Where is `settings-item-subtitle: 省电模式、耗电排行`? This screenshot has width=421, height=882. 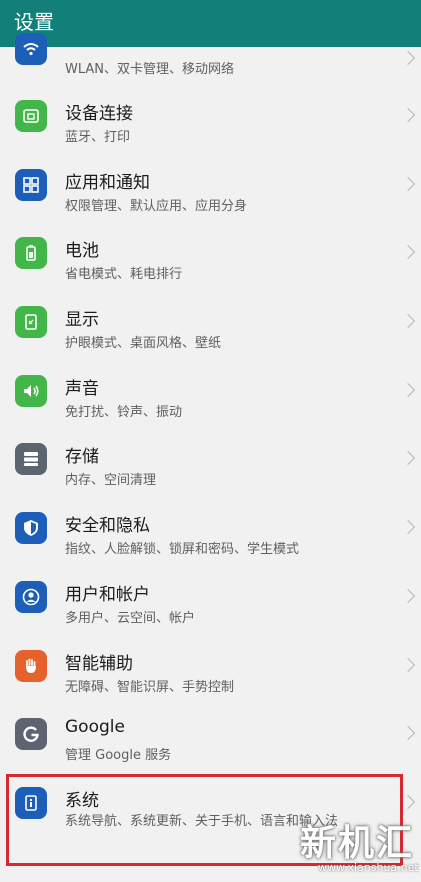
settings-item-subtitle: 省电模式、耗电排行 is located at coordinates (124, 275).